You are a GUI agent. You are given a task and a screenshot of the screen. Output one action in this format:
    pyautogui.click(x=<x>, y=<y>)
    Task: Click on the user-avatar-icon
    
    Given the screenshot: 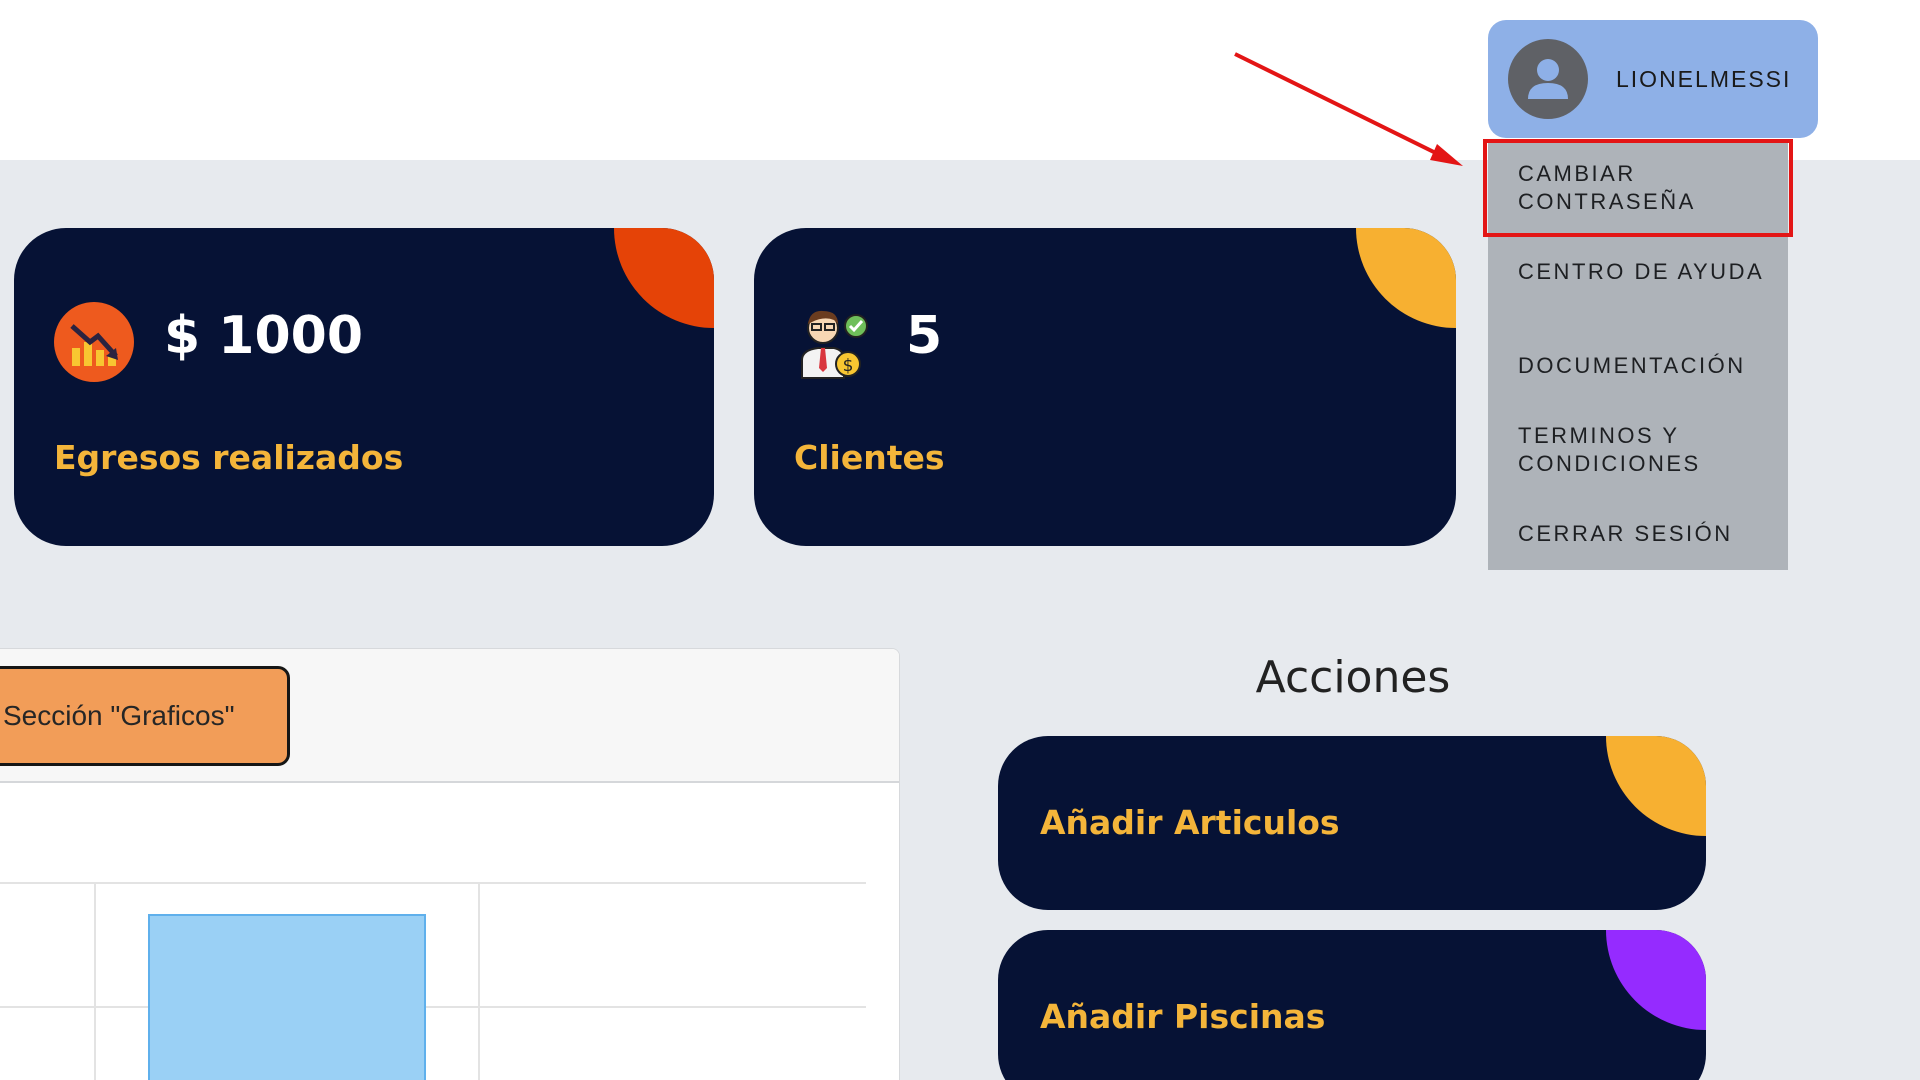 What is the action you would take?
    pyautogui.click(x=1548, y=79)
    